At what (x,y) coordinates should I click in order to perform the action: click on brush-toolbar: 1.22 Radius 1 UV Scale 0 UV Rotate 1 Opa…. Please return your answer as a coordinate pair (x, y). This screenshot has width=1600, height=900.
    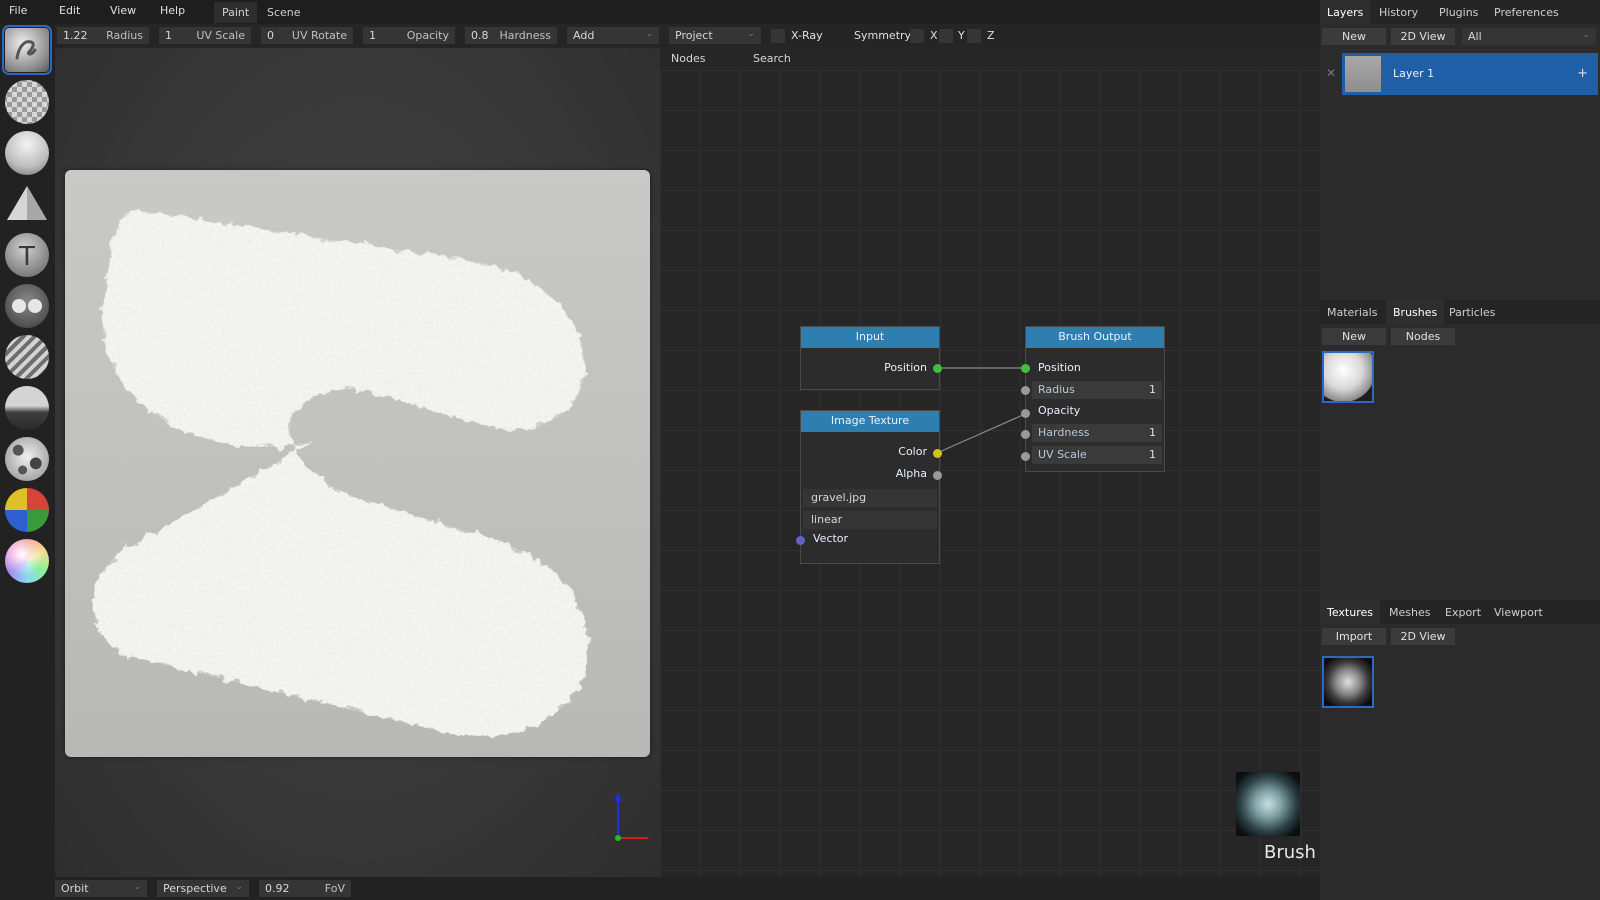
    Looking at the image, I should click on (687, 36).